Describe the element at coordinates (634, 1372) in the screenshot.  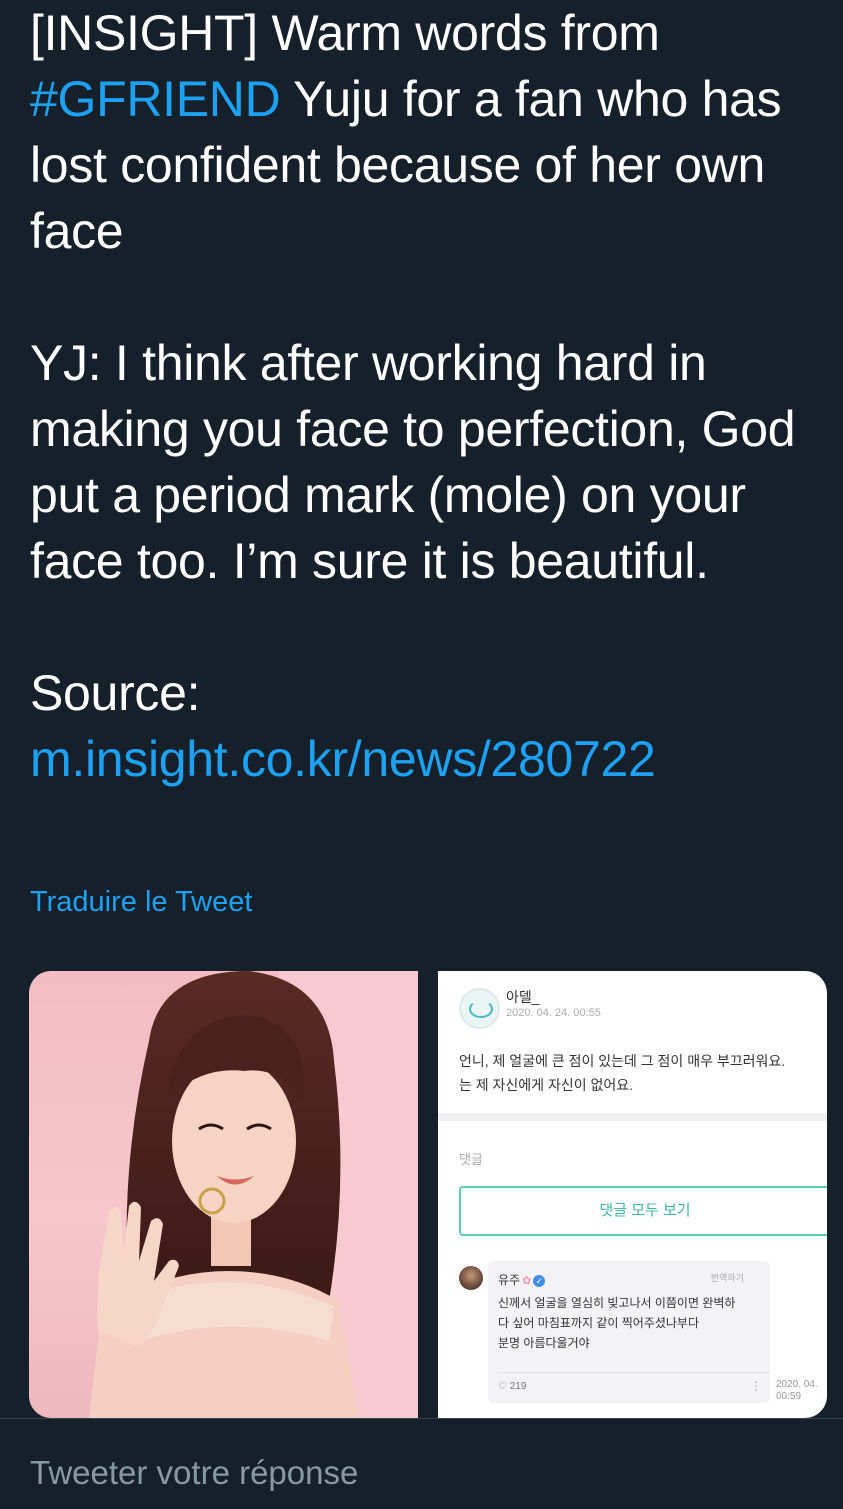
I see `reply-divider` at that location.